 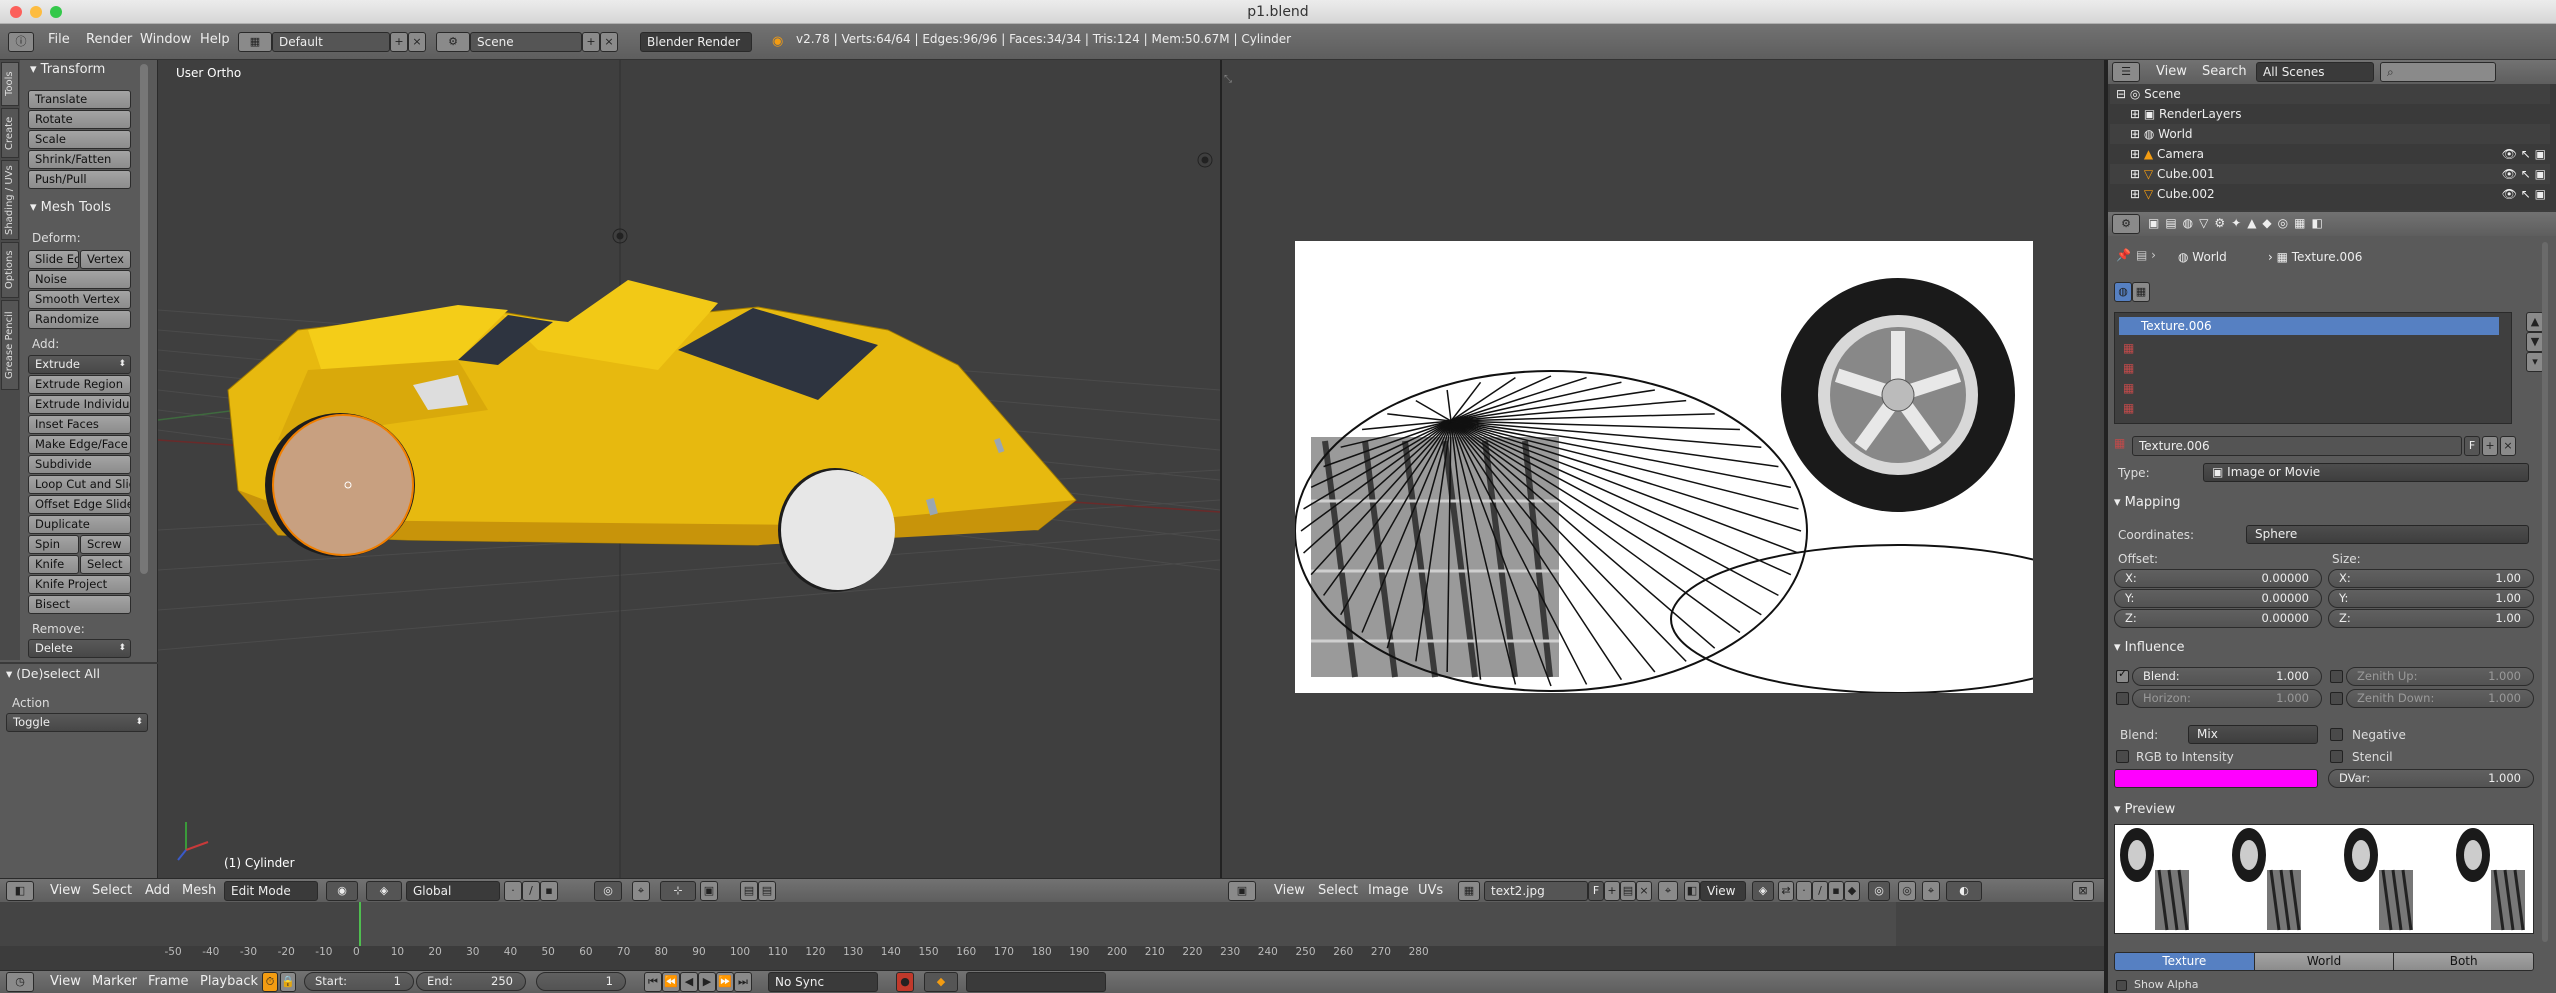 I want to click on influence-panel-header: ▾ Influence, so click(x=2331, y=647).